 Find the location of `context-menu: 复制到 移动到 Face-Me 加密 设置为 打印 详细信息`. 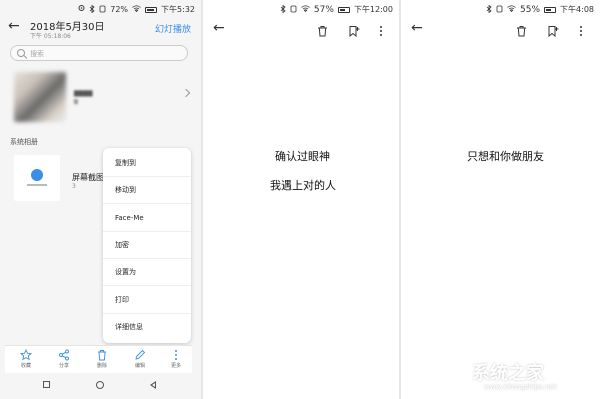

context-menu: 复制到 移动到 Face-Me 加密 设置为 打印 详细信息 is located at coordinates (147, 245).